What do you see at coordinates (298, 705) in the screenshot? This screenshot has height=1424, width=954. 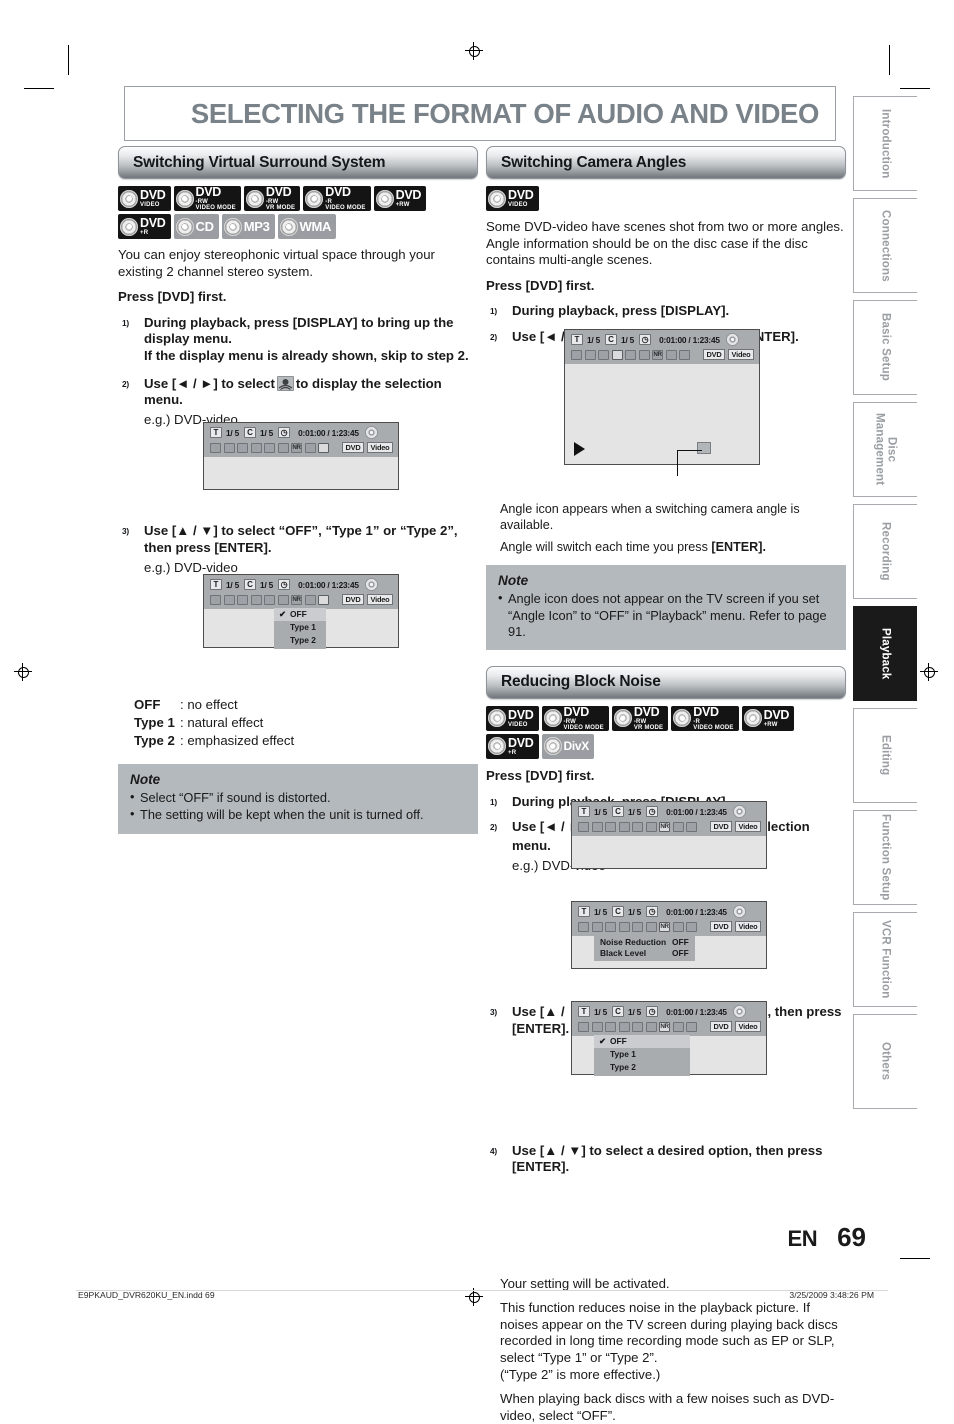 I see `legend-row: OFF : no effect` at bounding box center [298, 705].